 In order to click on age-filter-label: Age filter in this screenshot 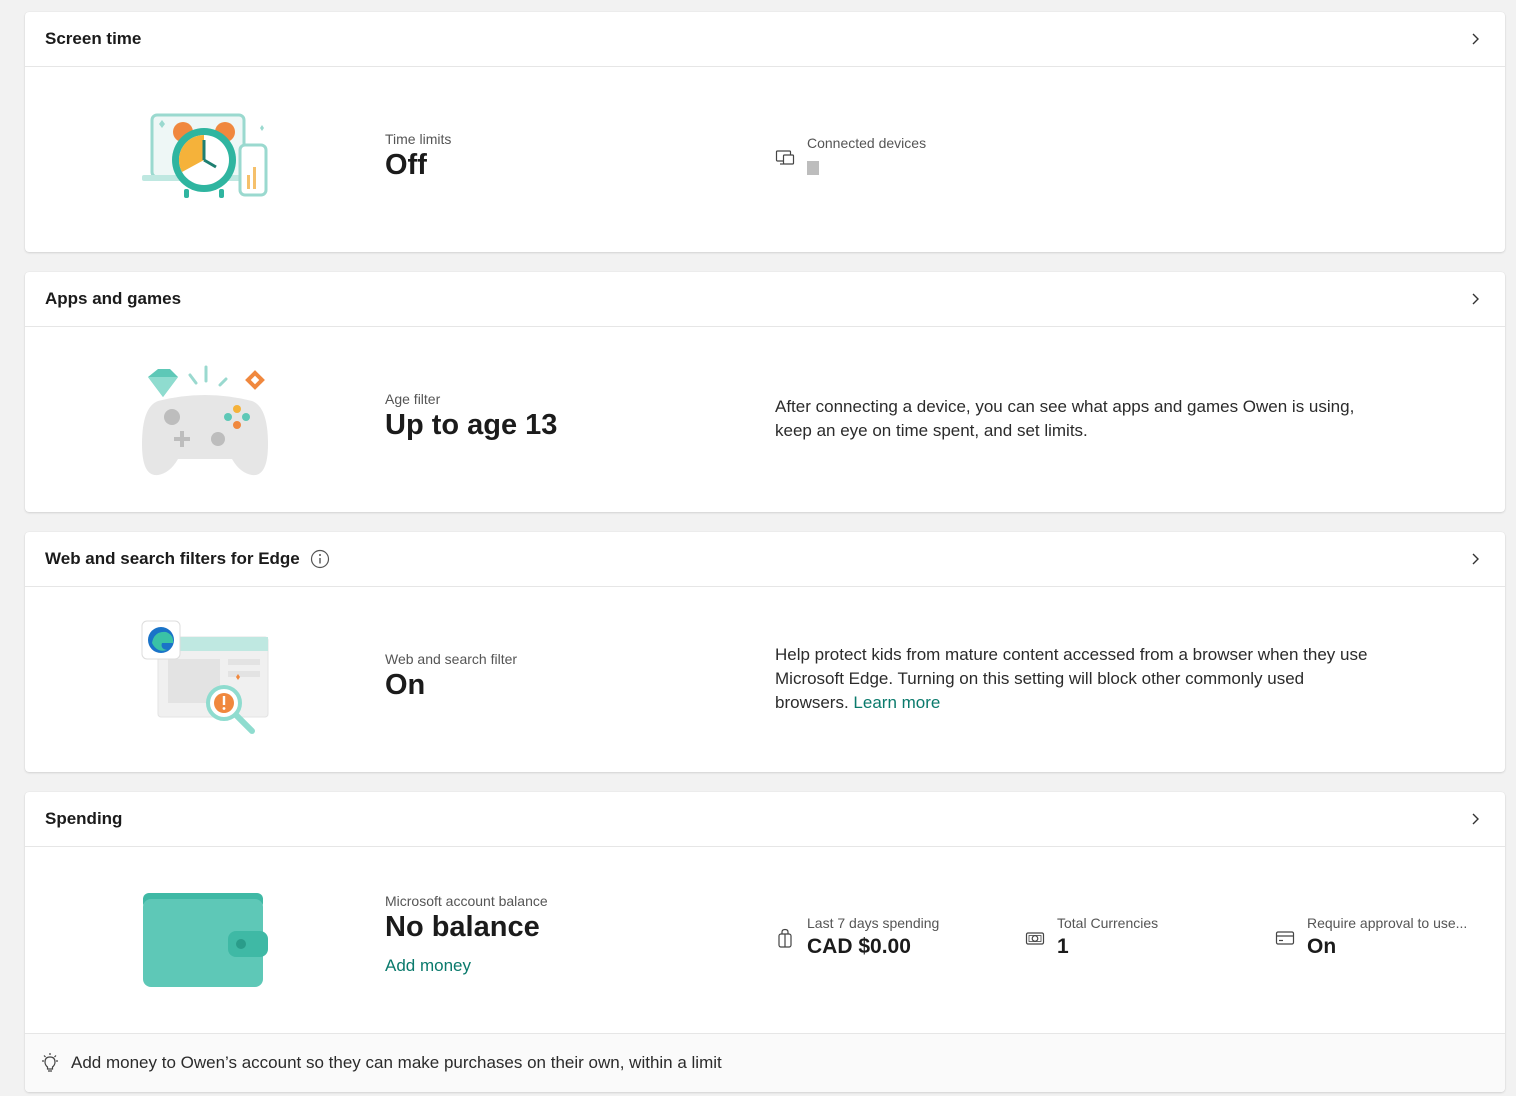, I will do `click(413, 399)`.